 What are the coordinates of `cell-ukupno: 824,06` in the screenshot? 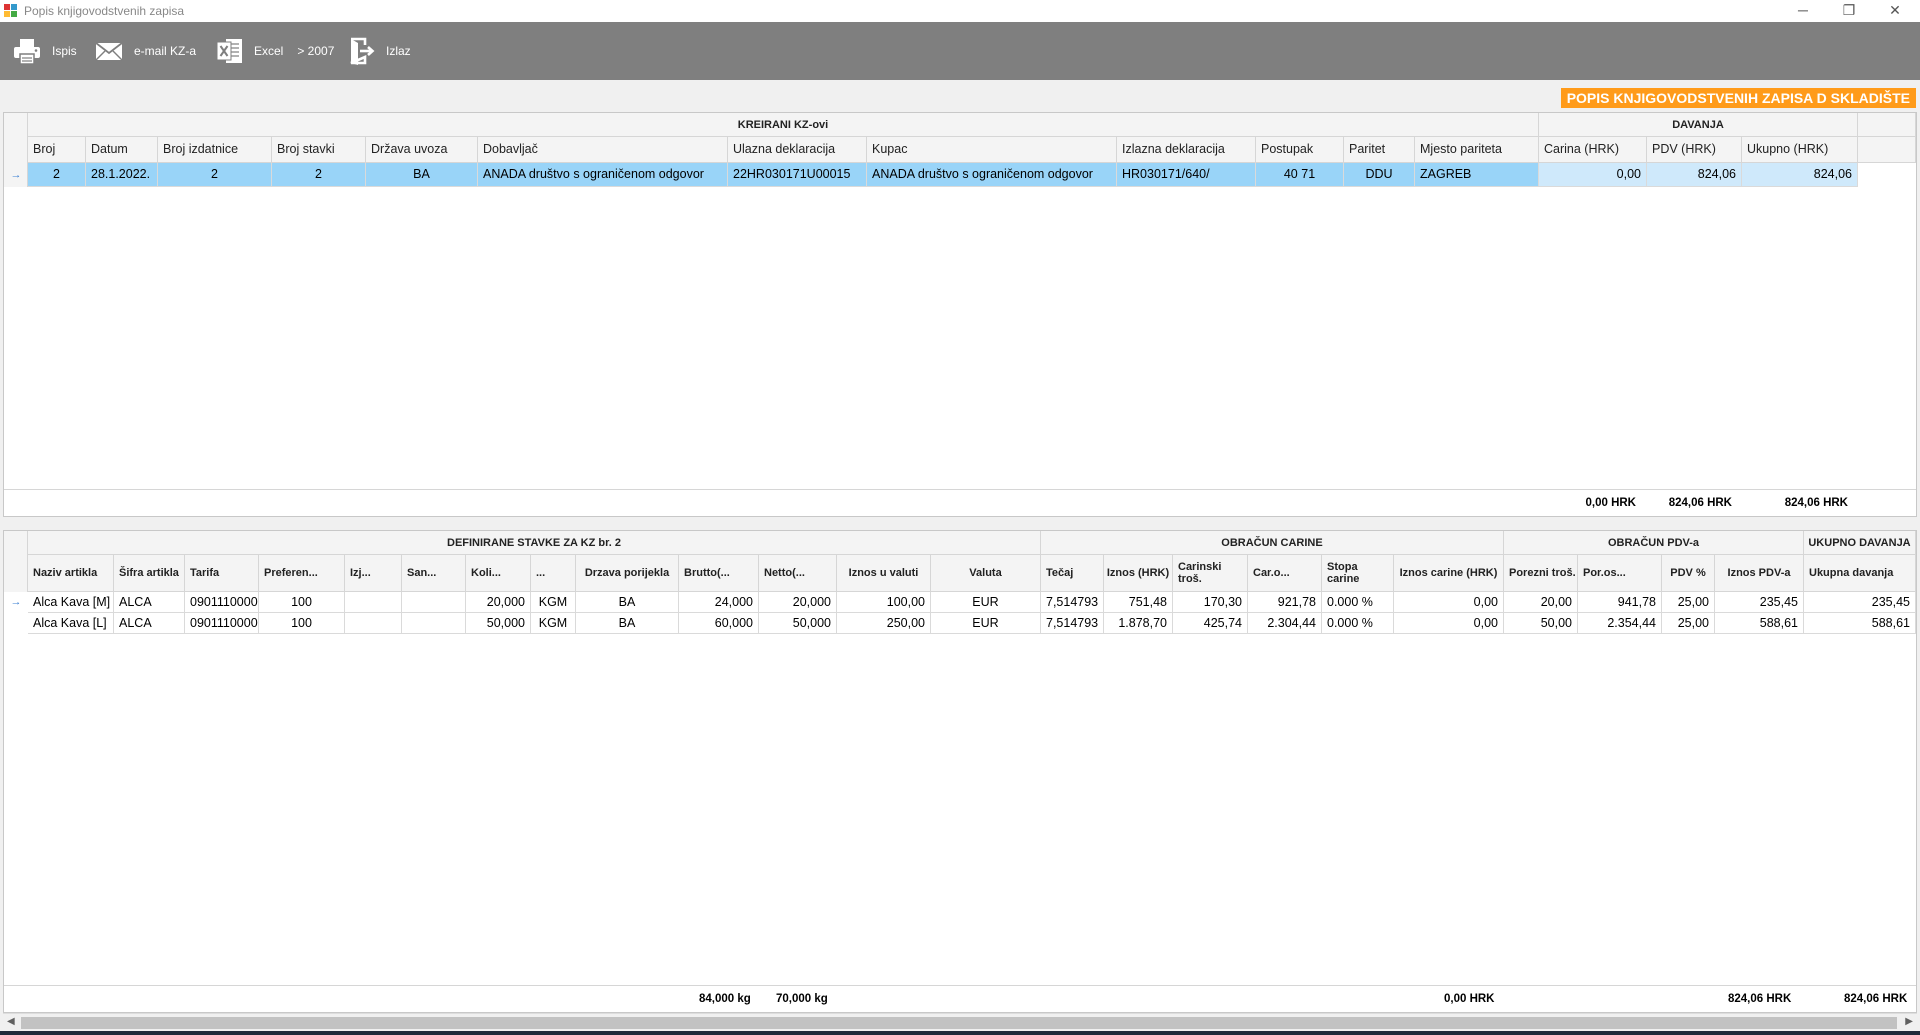 It's located at (1800, 175).